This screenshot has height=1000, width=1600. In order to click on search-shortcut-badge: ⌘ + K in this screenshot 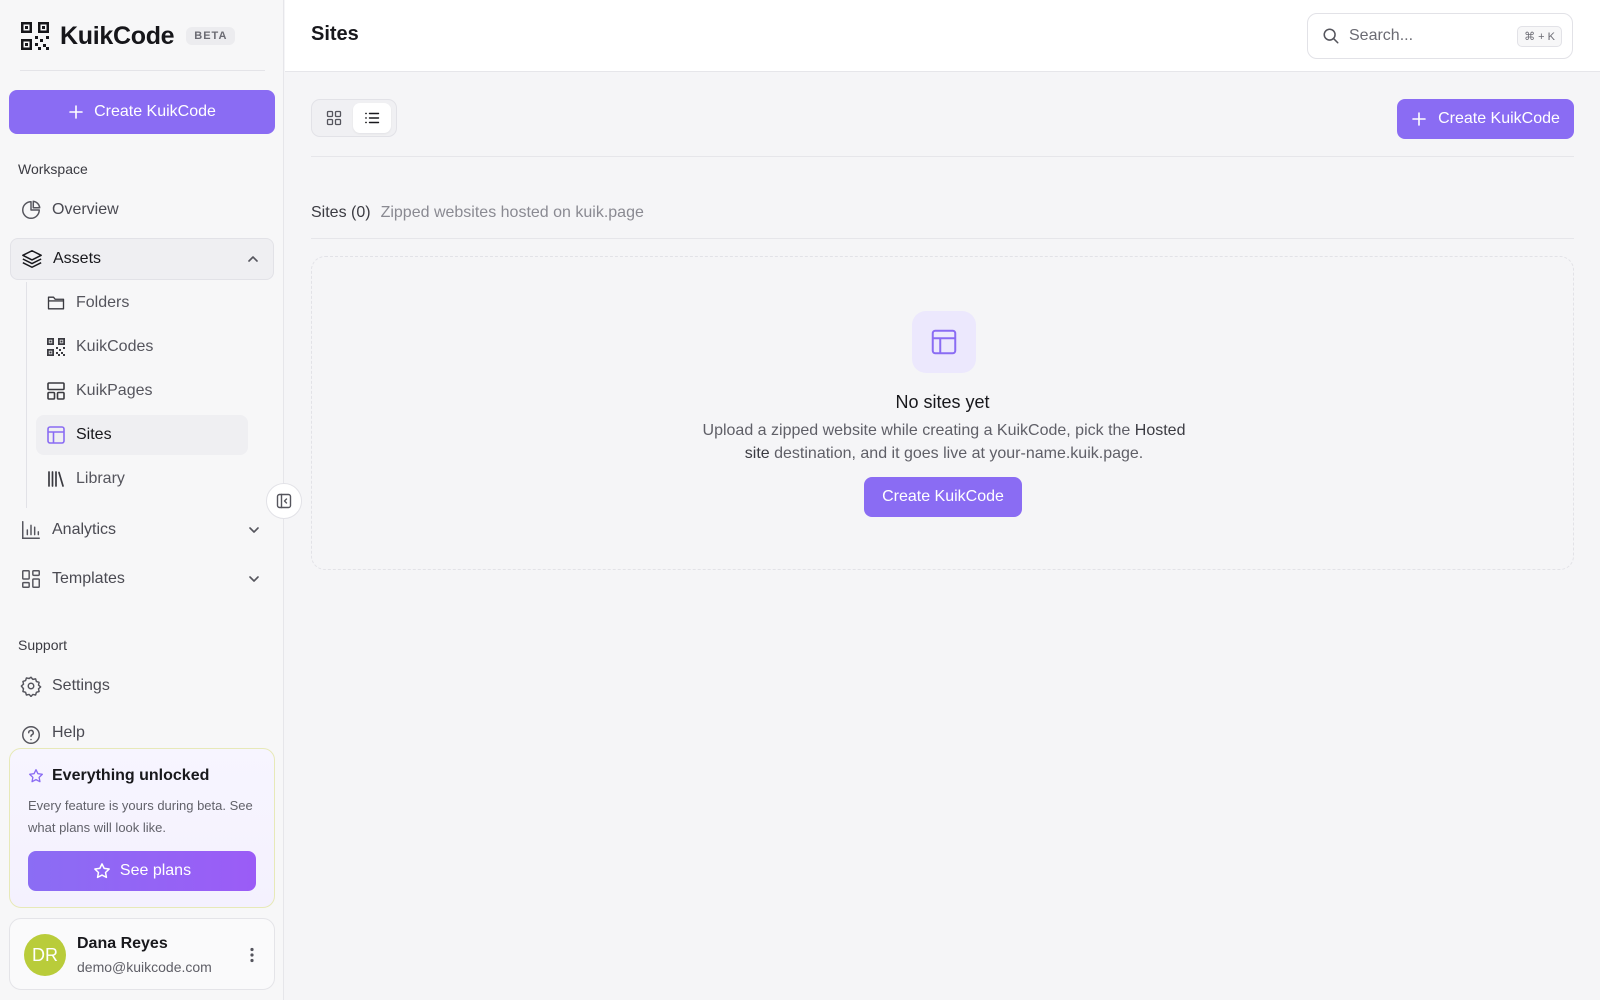, I will do `click(1539, 36)`.